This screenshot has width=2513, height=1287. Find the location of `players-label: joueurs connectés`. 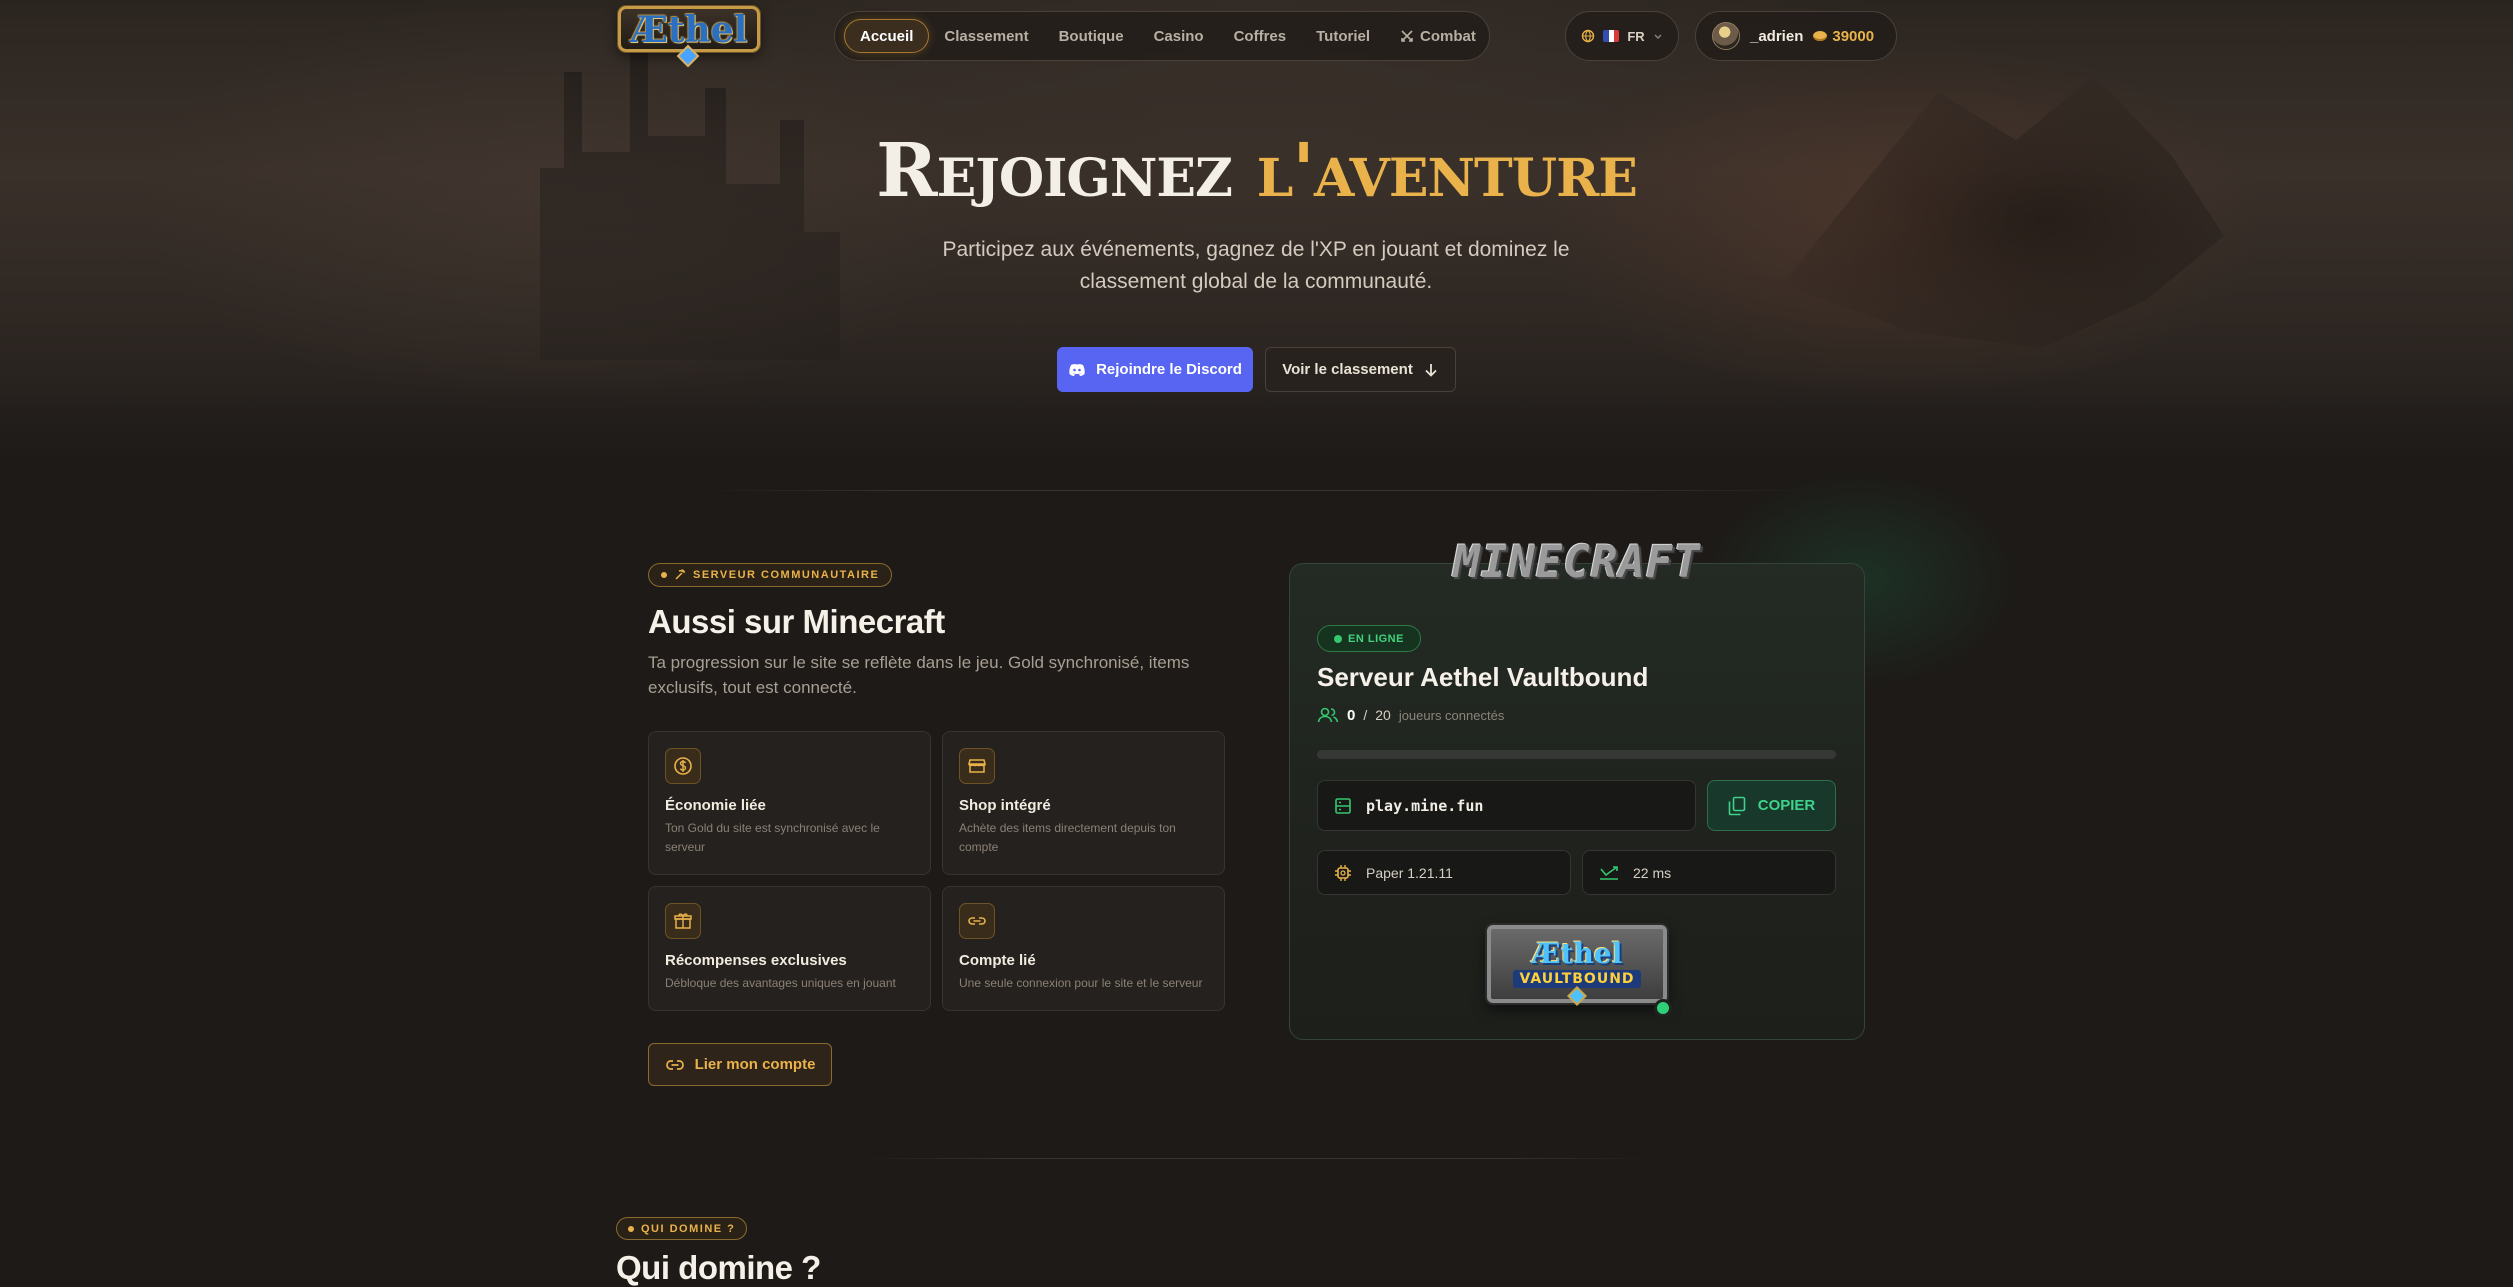

players-label: joueurs connectés is located at coordinates (1451, 715).